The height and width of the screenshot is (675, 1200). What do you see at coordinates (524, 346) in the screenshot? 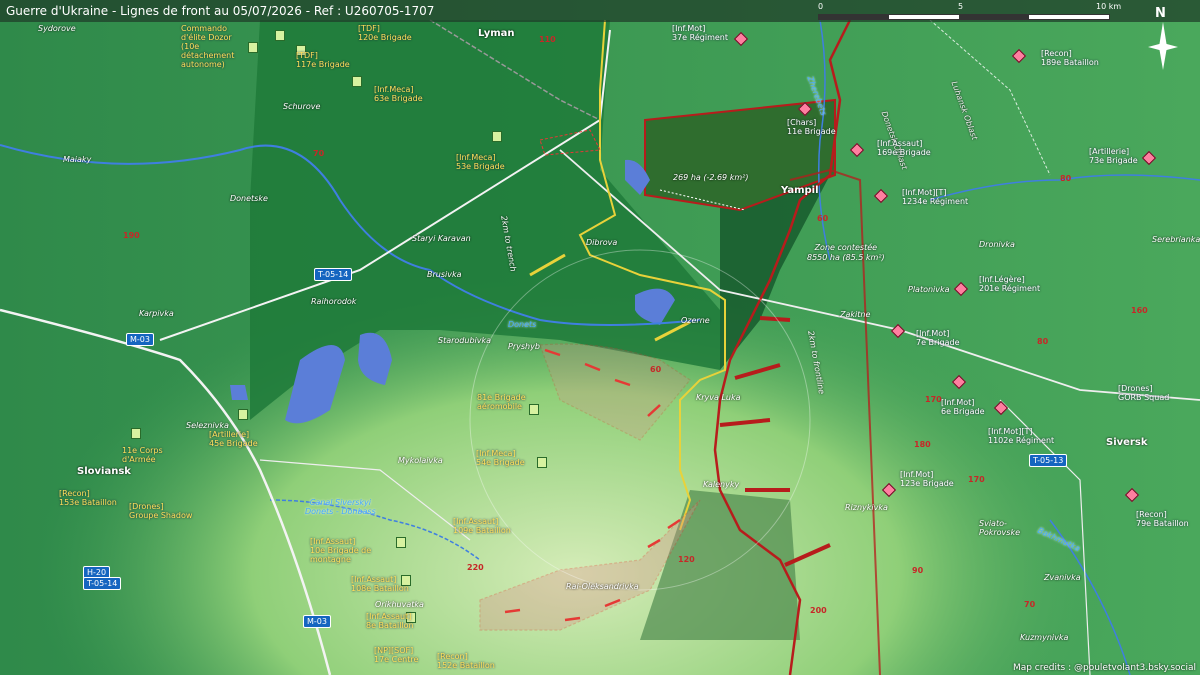
I see `village-pryshyb: Pryshyb` at bounding box center [524, 346].